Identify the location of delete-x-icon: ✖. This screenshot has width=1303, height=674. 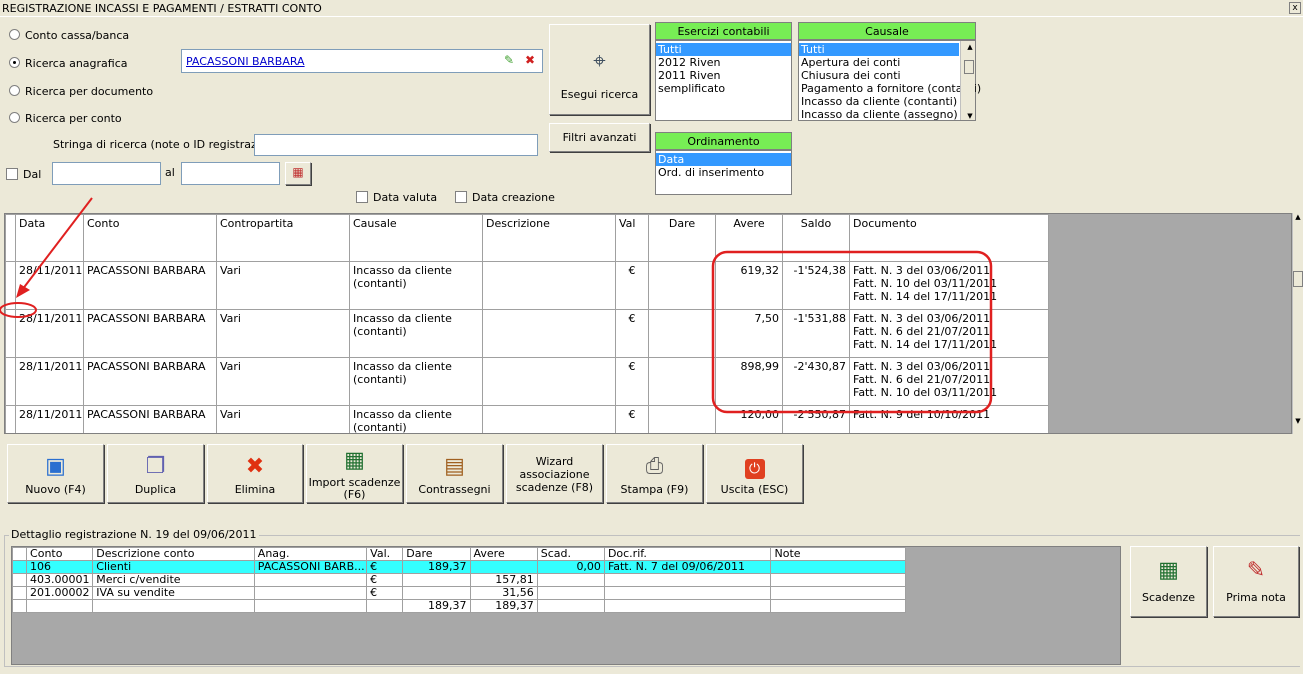
(255, 466).